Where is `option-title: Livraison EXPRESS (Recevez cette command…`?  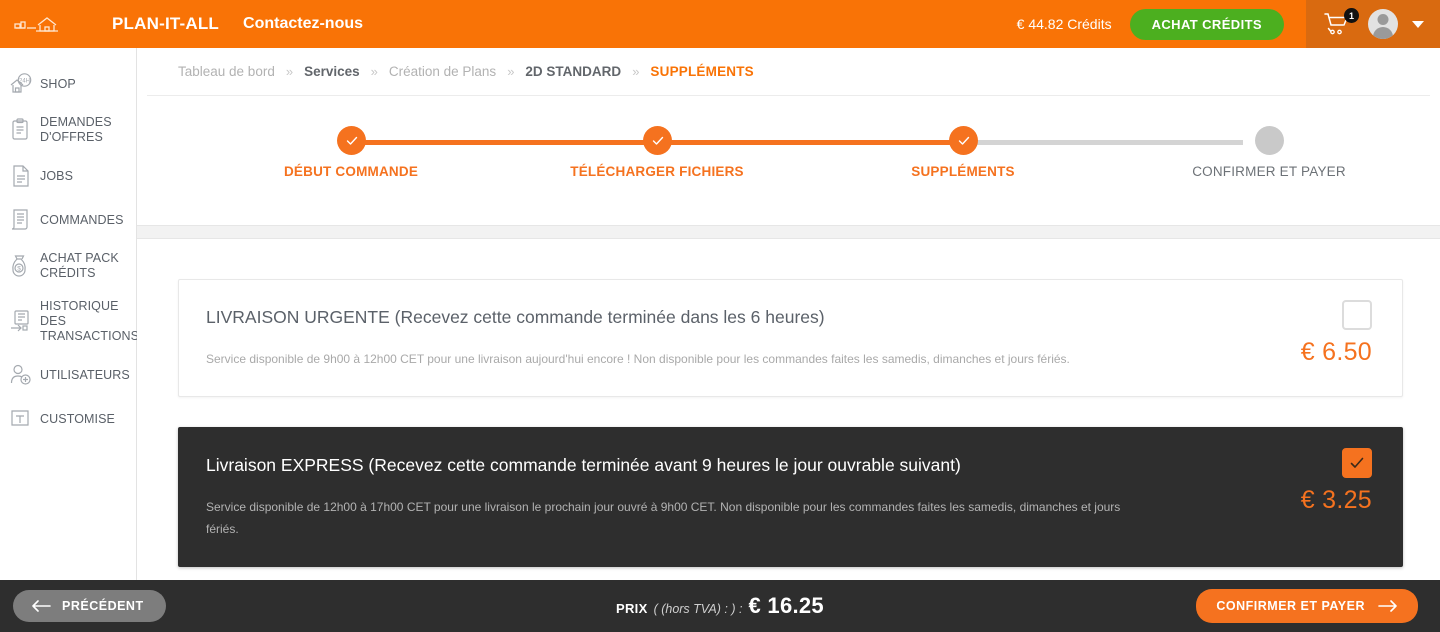
option-title: Livraison EXPRESS (Recevez cette command… is located at coordinates (583, 465).